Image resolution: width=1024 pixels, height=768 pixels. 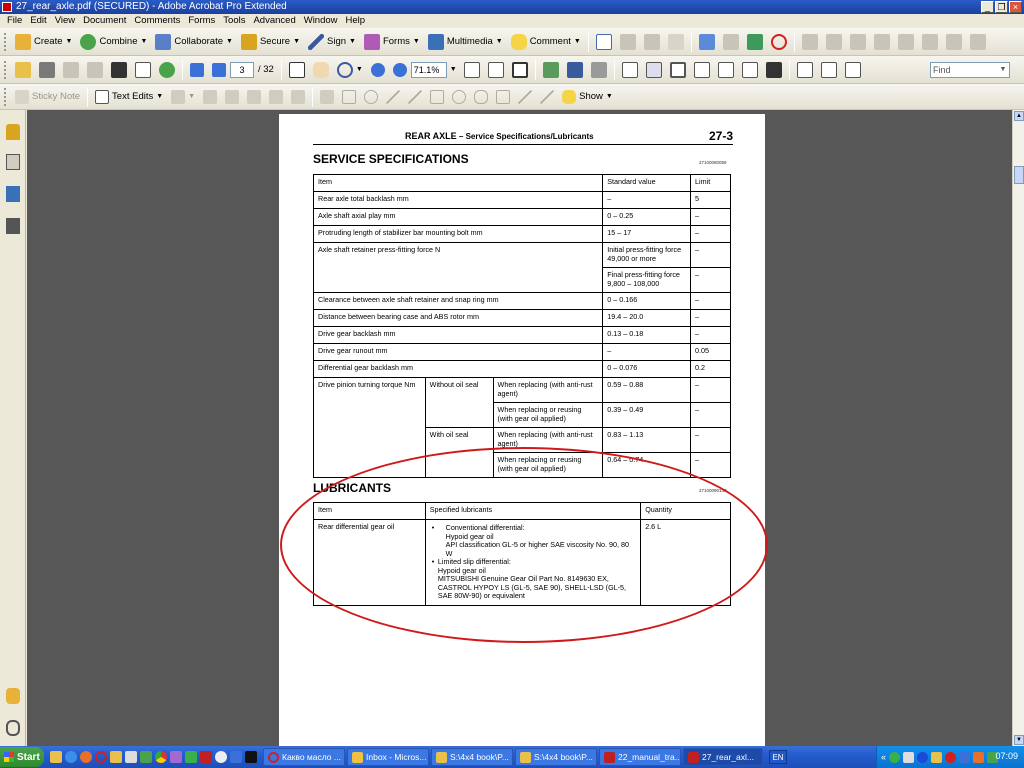 What do you see at coordinates (206, 757) in the screenshot?
I see `pdf-app-icon` at bounding box center [206, 757].